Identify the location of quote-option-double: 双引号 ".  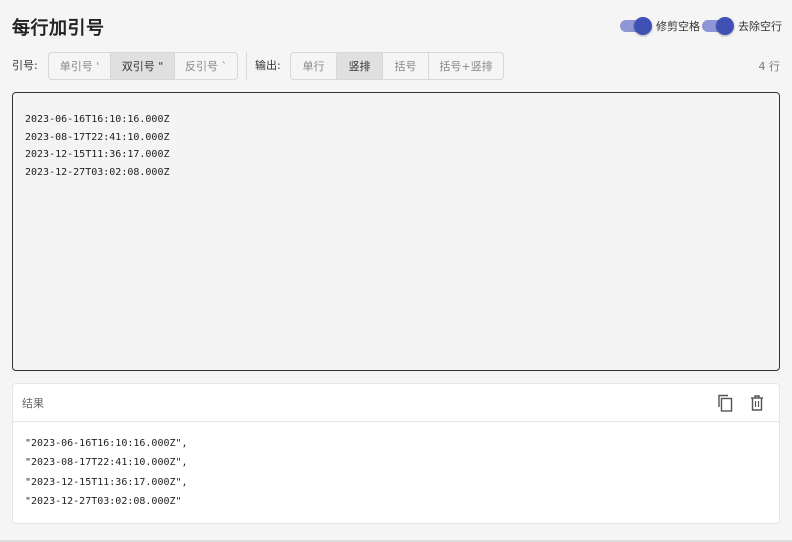
(143, 66).